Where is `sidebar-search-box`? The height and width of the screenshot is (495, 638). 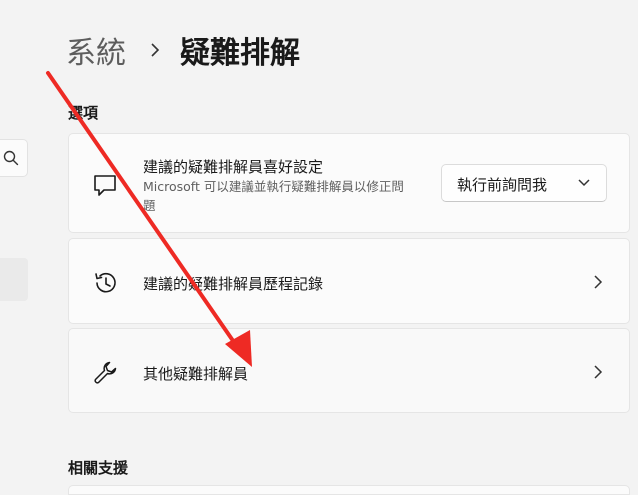
sidebar-search-box is located at coordinates (14, 158).